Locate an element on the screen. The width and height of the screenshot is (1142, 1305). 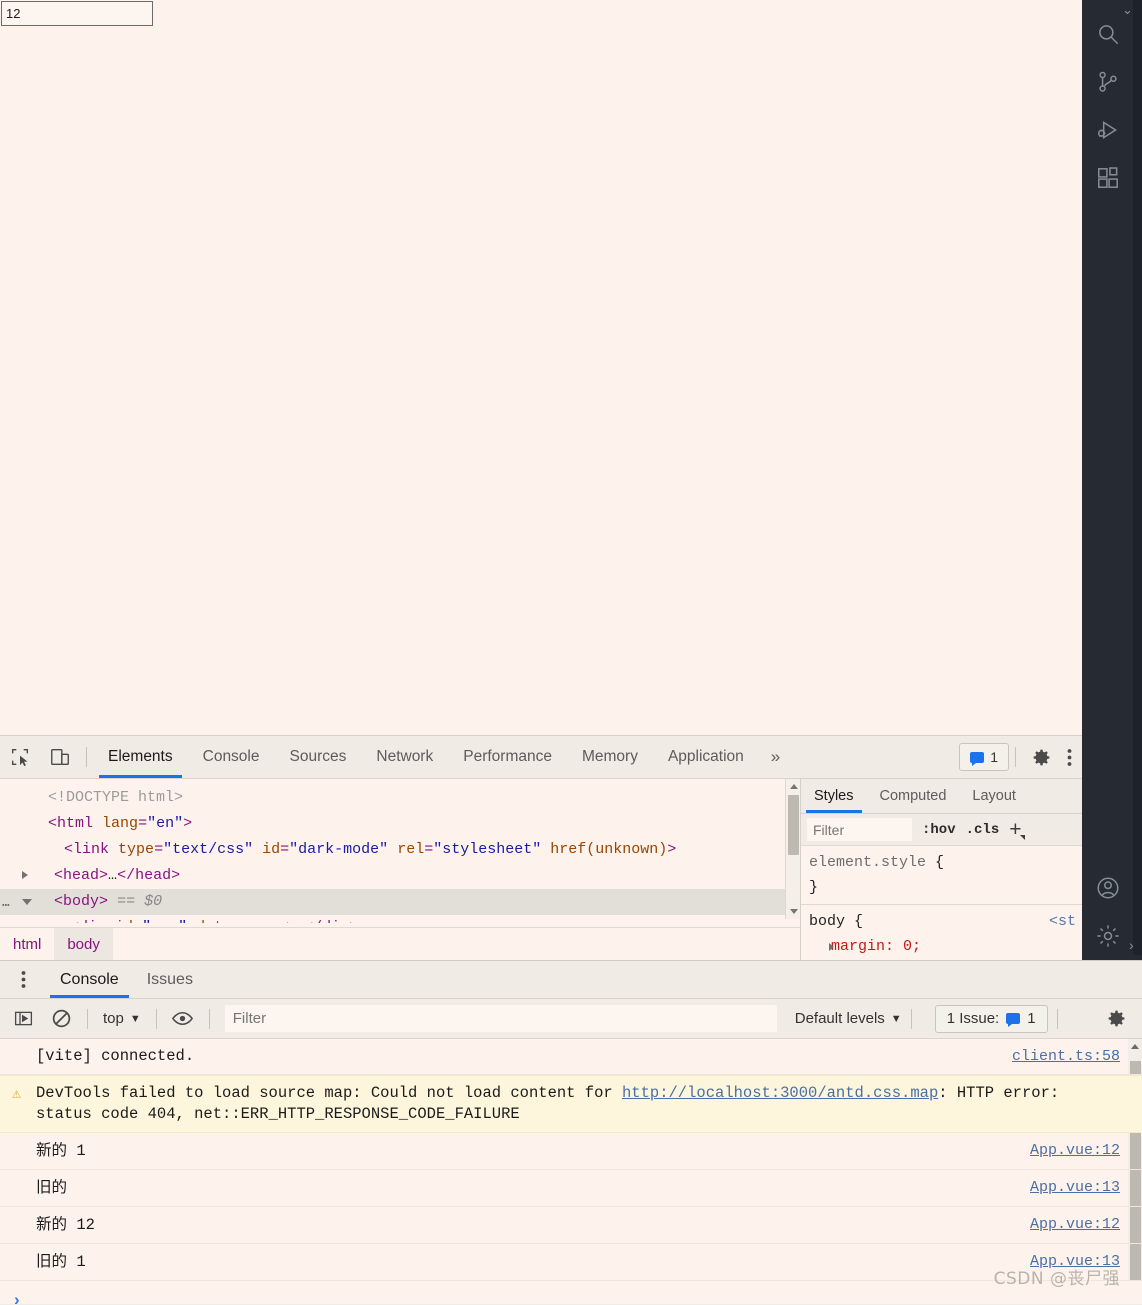
drawer-tabbar: Console Issues is located at coordinates (571, 980).